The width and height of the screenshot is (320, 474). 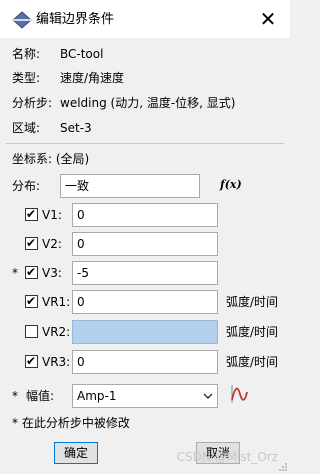 I want to click on field-label: V3:, so click(x=52, y=273).